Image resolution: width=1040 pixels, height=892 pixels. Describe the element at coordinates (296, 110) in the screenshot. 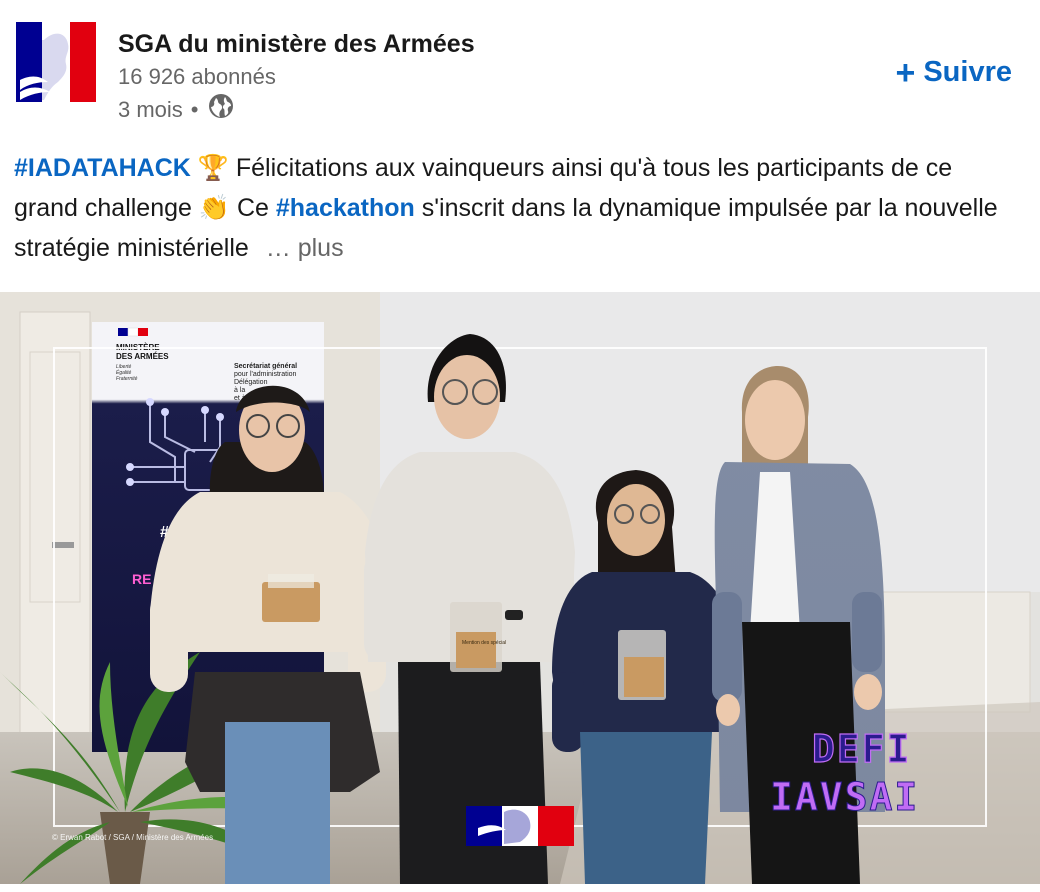

I see `post-meta: 3 mois •` at that location.